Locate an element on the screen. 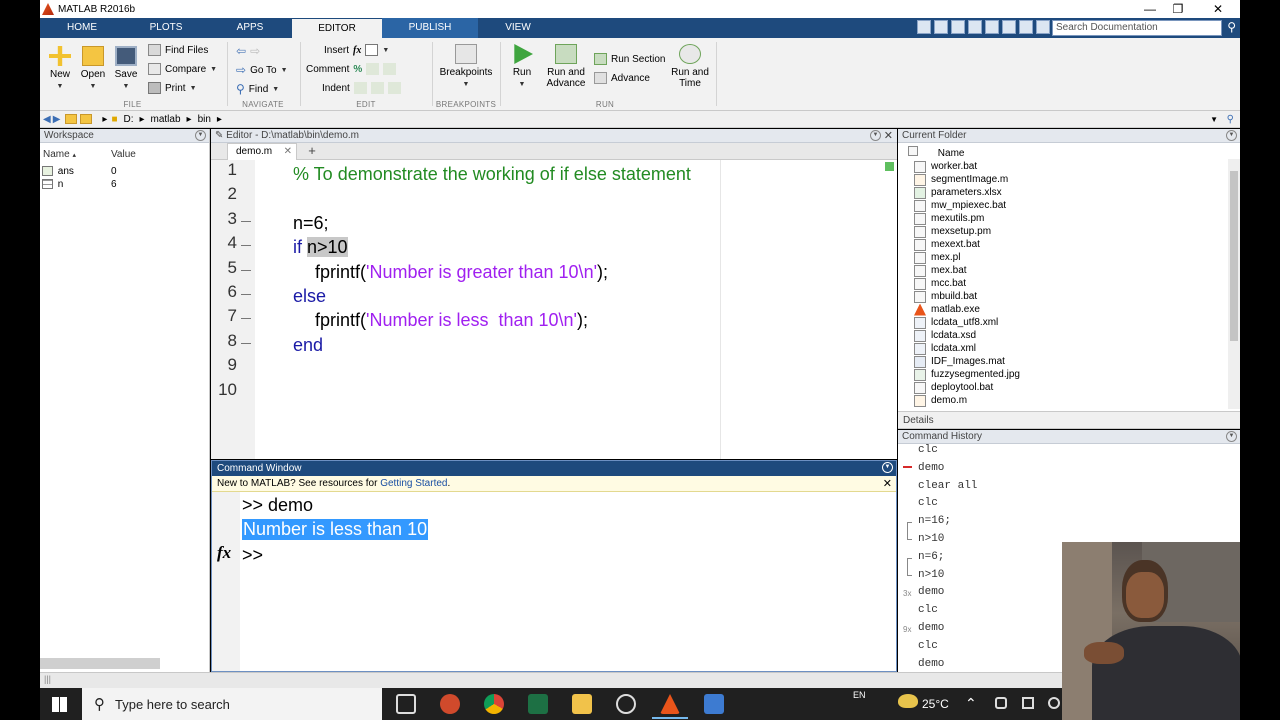  line-number: 9 is located at coordinates (224, 365).